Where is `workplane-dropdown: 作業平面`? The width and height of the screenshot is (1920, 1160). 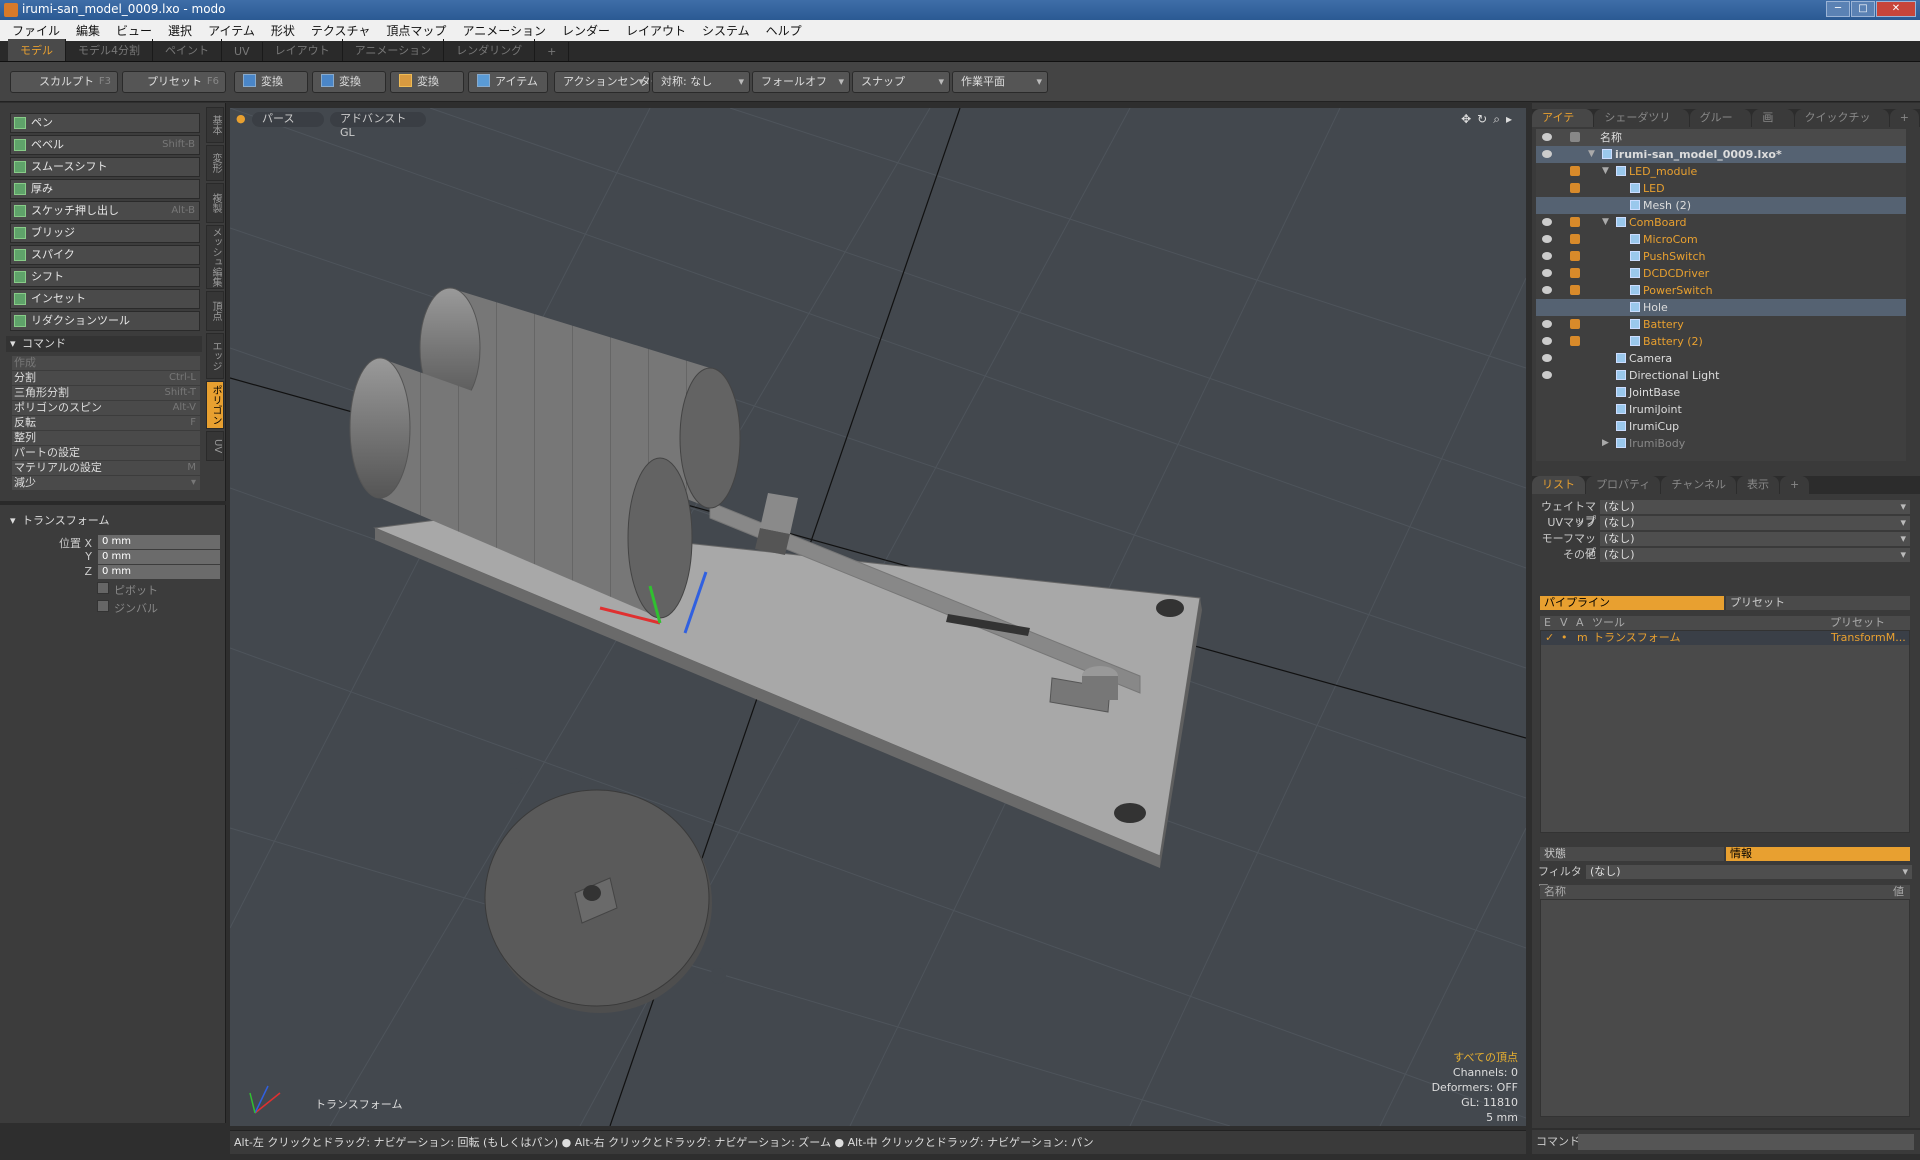 workplane-dropdown: 作業平面 is located at coordinates (1000, 82).